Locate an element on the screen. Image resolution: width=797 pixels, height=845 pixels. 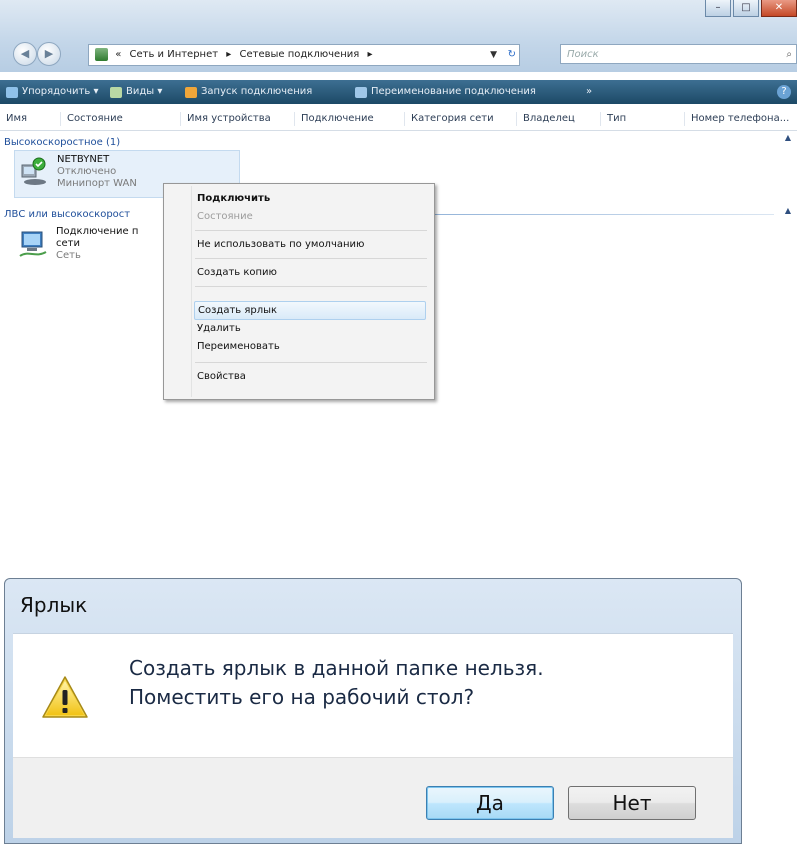
views-label: Виды ▾ is located at coordinates (144, 91).